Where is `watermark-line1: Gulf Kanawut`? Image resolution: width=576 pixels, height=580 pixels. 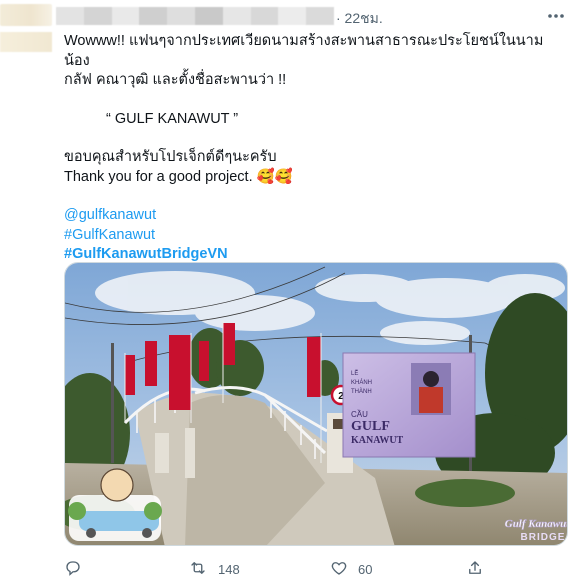
watermark-line1: Gulf Kanawut is located at coordinates (536, 524).